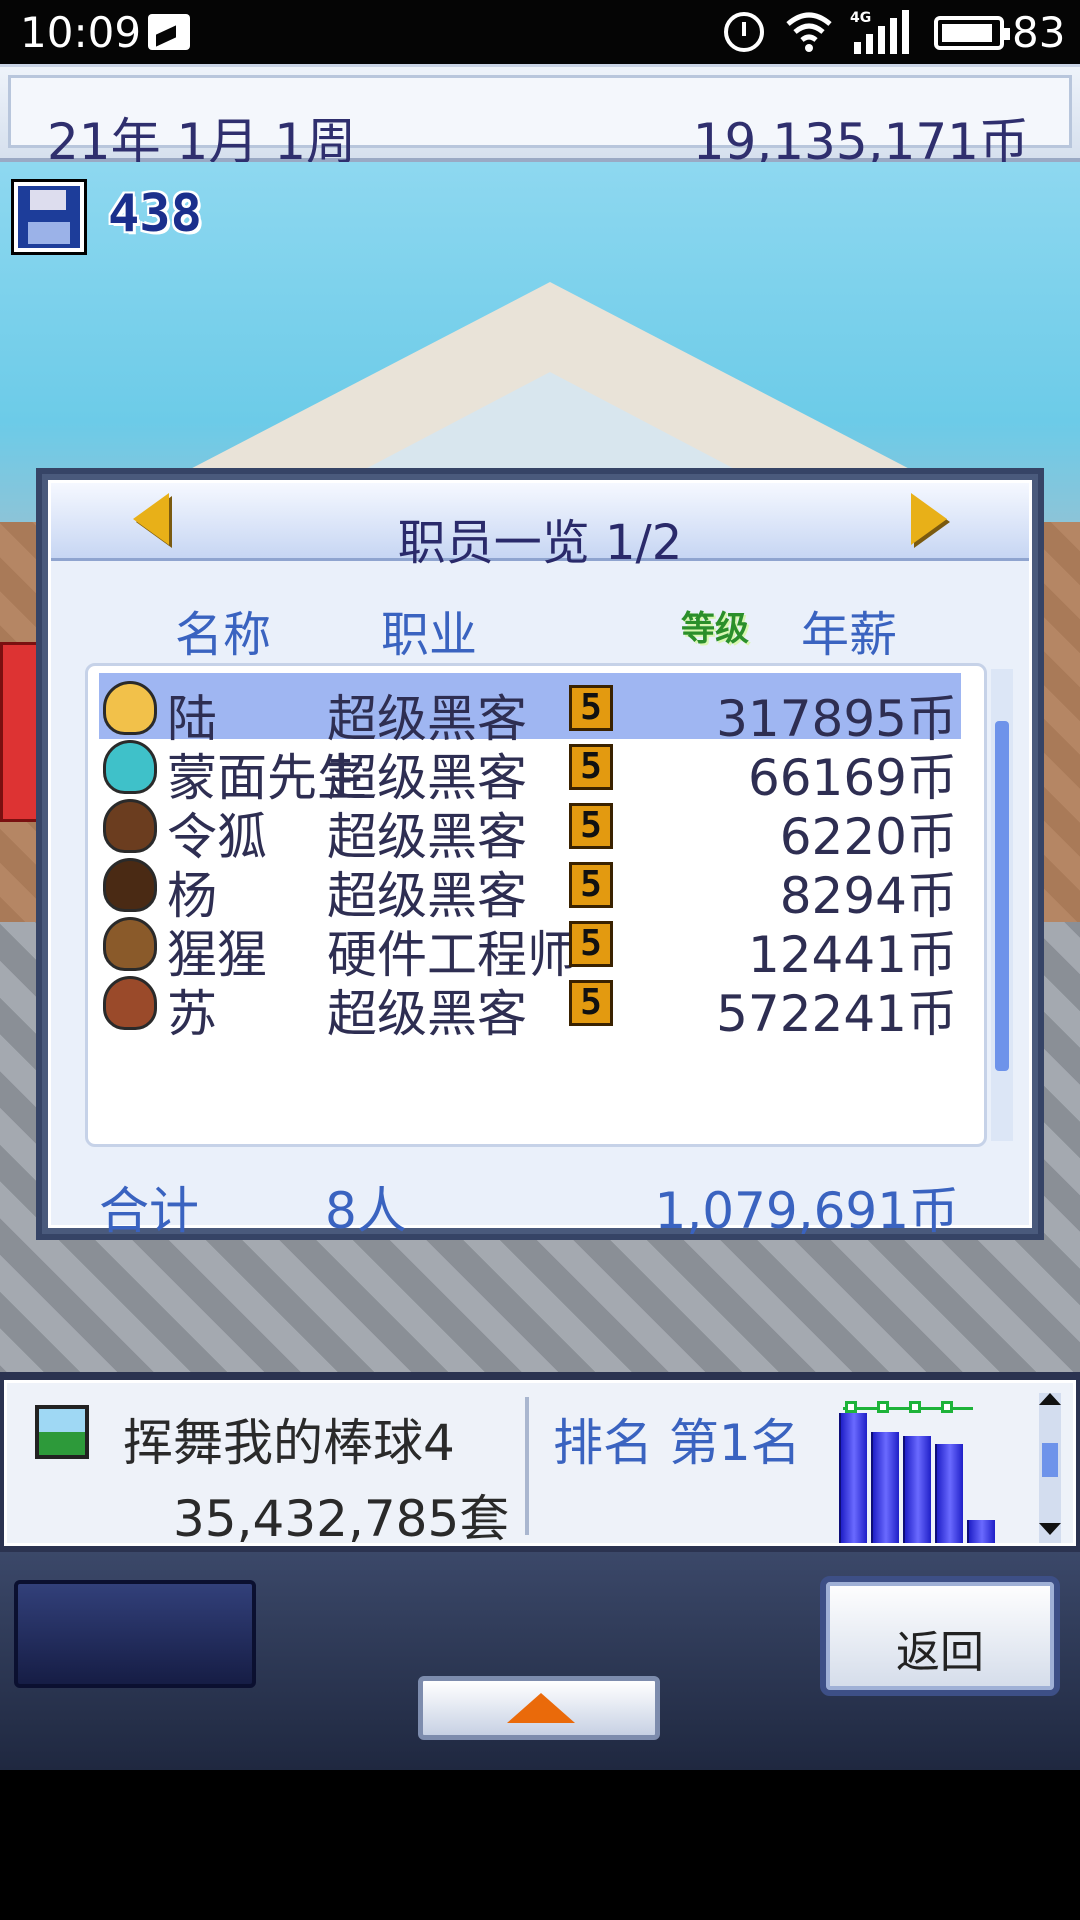 This screenshot has height=1920, width=1080. What do you see at coordinates (135, 1634) in the screenshot?
I see `menu-slot` at bounding box center [135, 1634].